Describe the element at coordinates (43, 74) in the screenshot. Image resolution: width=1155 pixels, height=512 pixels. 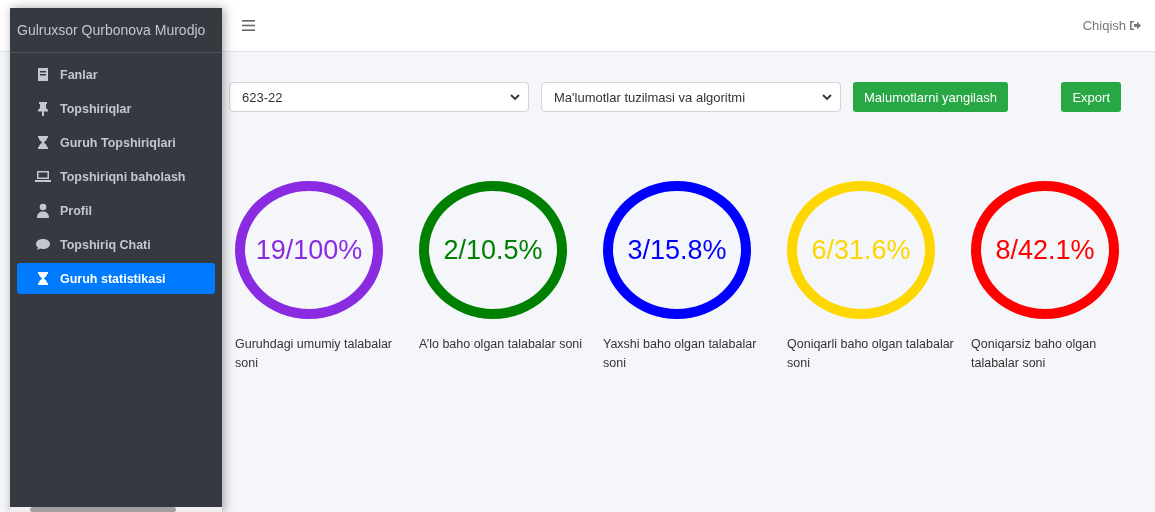
I see `book-icon` at that location.